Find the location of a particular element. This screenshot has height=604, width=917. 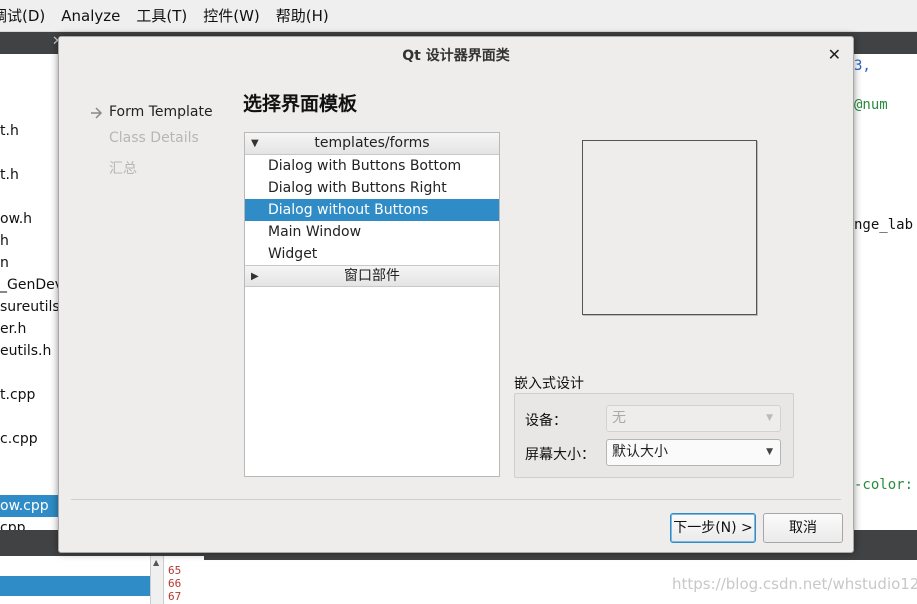

file-item: h is located at coordinates (4, 241).